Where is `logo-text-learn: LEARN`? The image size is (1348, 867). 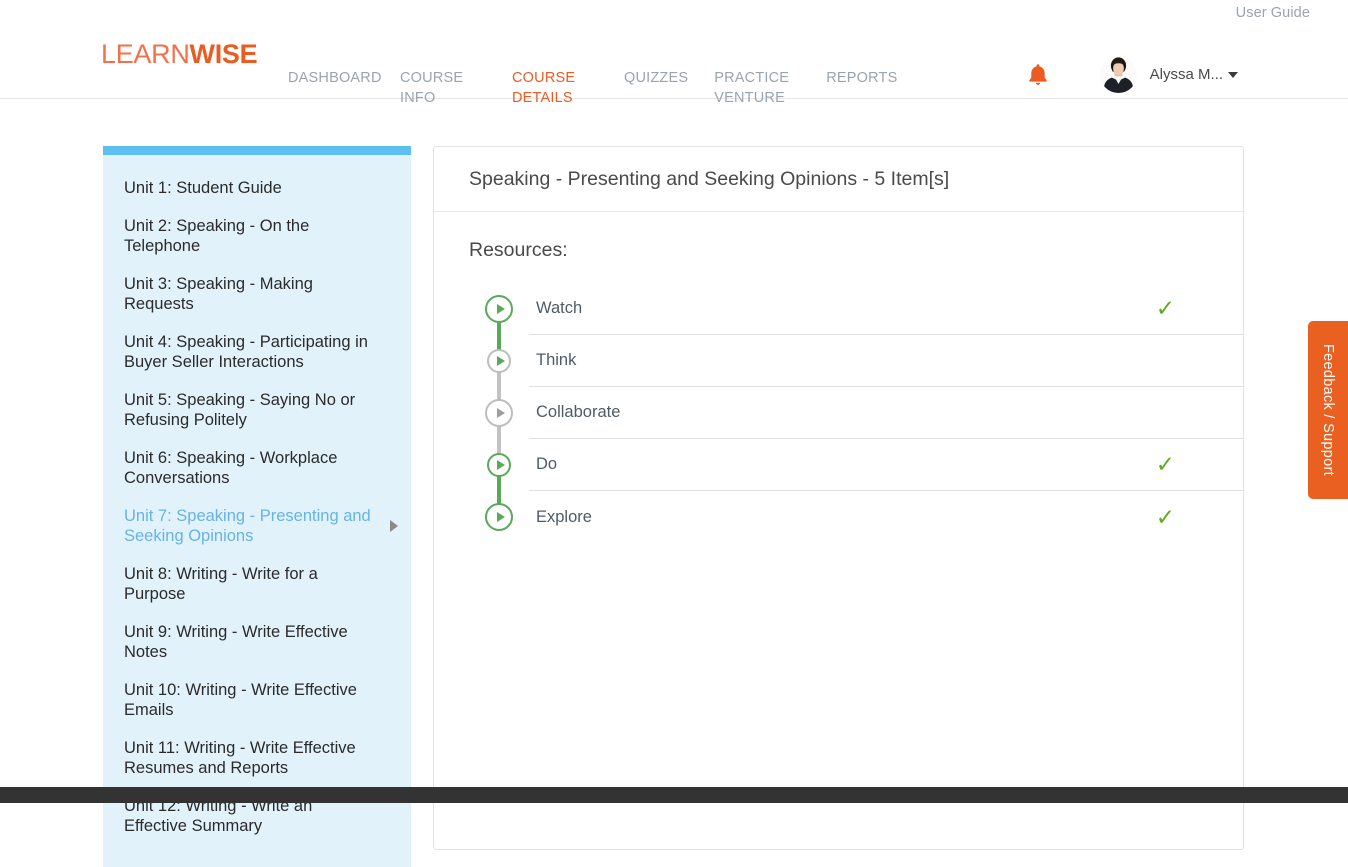
logo-text-learn: LEARN is located at coordinates (145, 54).